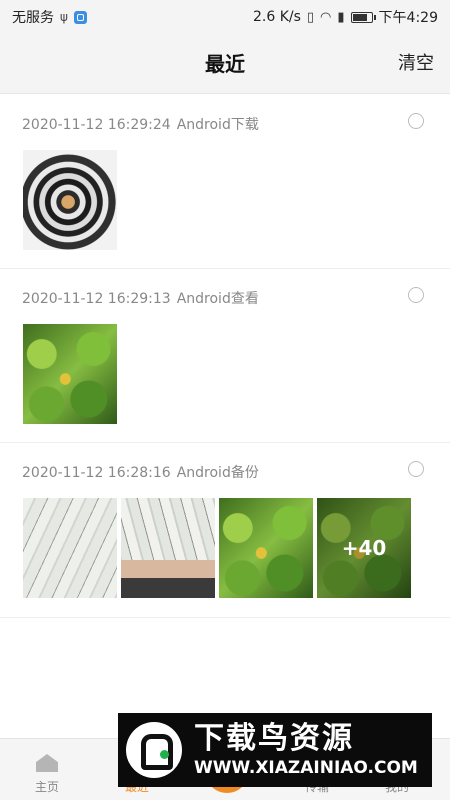  Describe the element at coordinates (217, 473) in the screenshot. I see `group-source: Android备份` at that location.